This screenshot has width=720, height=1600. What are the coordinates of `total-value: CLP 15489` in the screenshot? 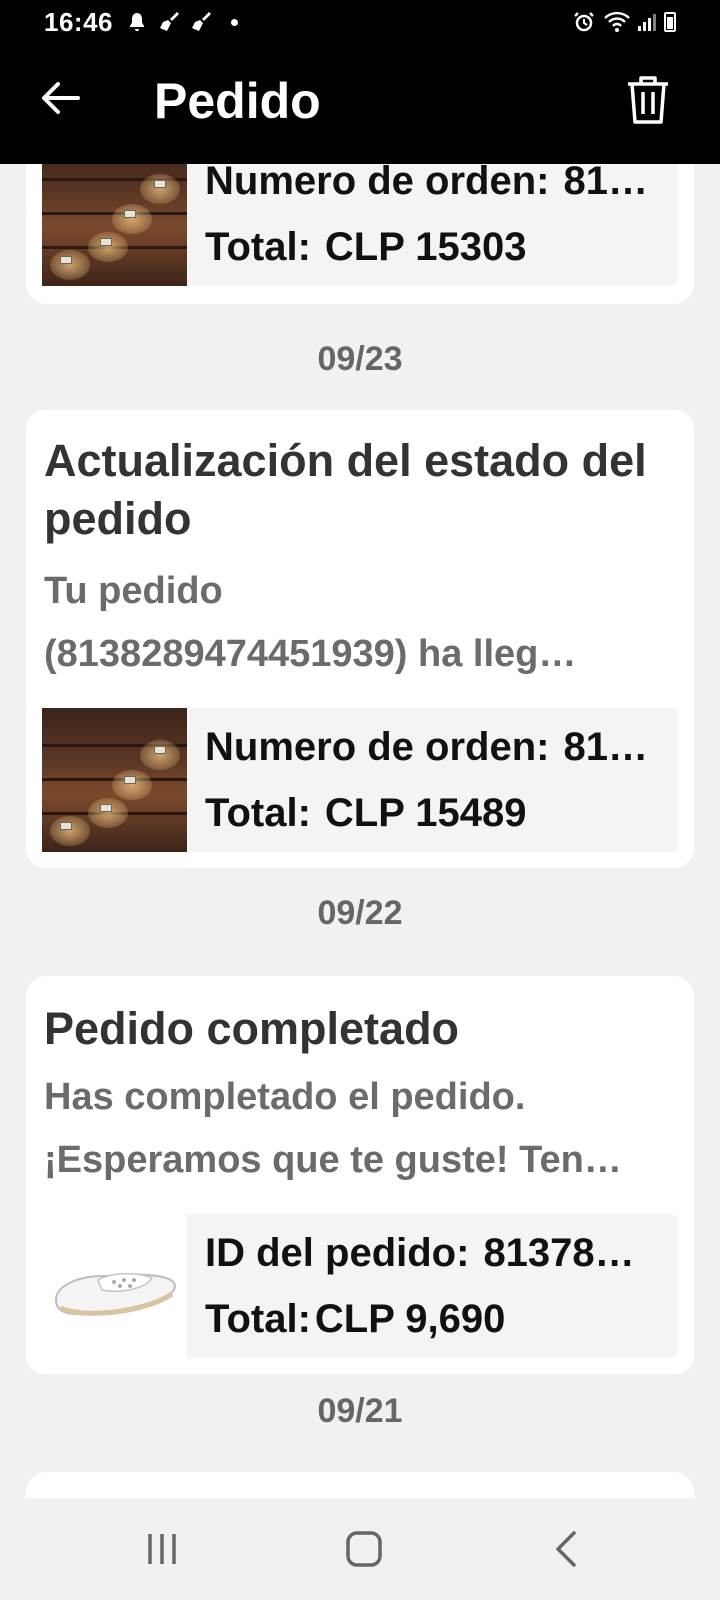 It's located at (425, 812).